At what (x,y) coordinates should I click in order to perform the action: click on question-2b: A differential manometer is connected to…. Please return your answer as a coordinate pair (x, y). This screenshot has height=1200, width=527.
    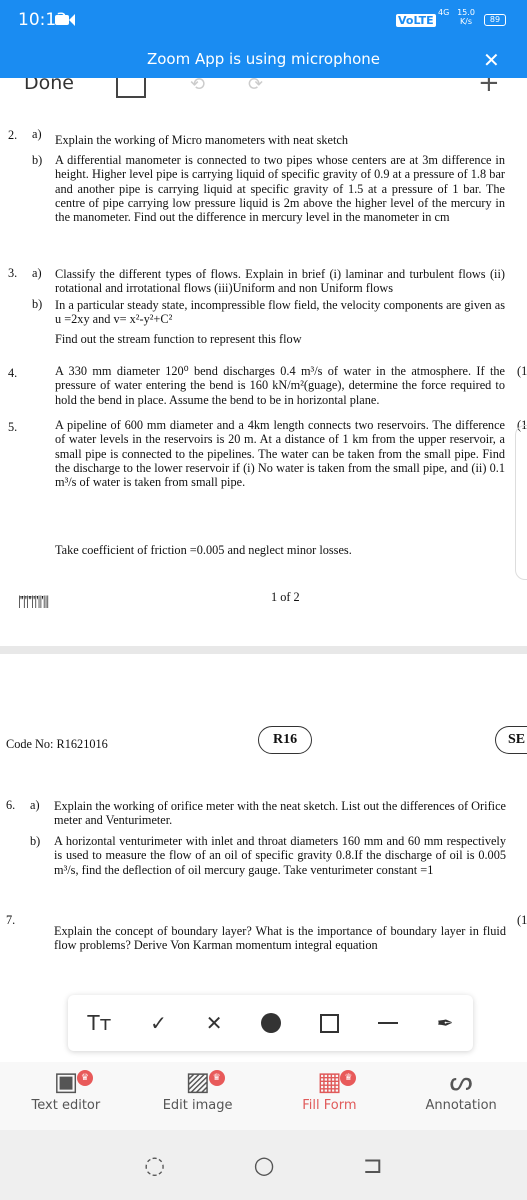
    Looking at the image, I should click on (280, 189).